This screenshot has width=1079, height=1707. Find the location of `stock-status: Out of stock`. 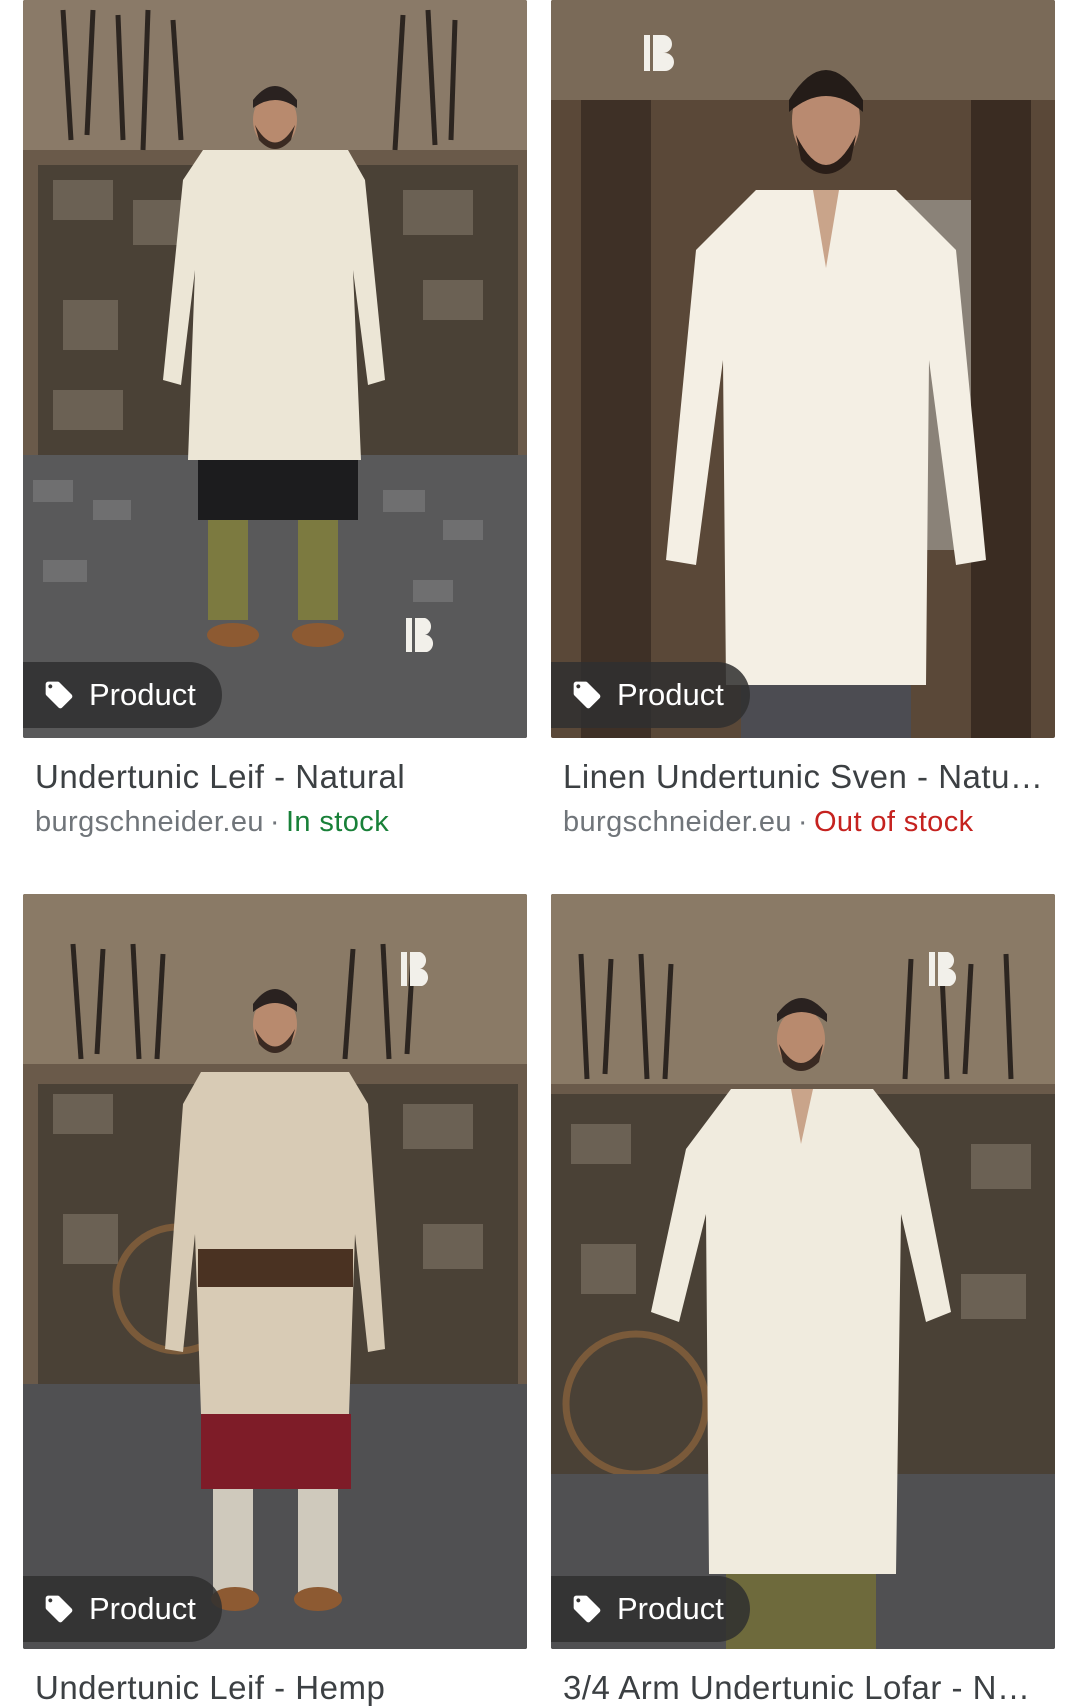

stock-status: Out of stock is located at coordinates (893, 822).